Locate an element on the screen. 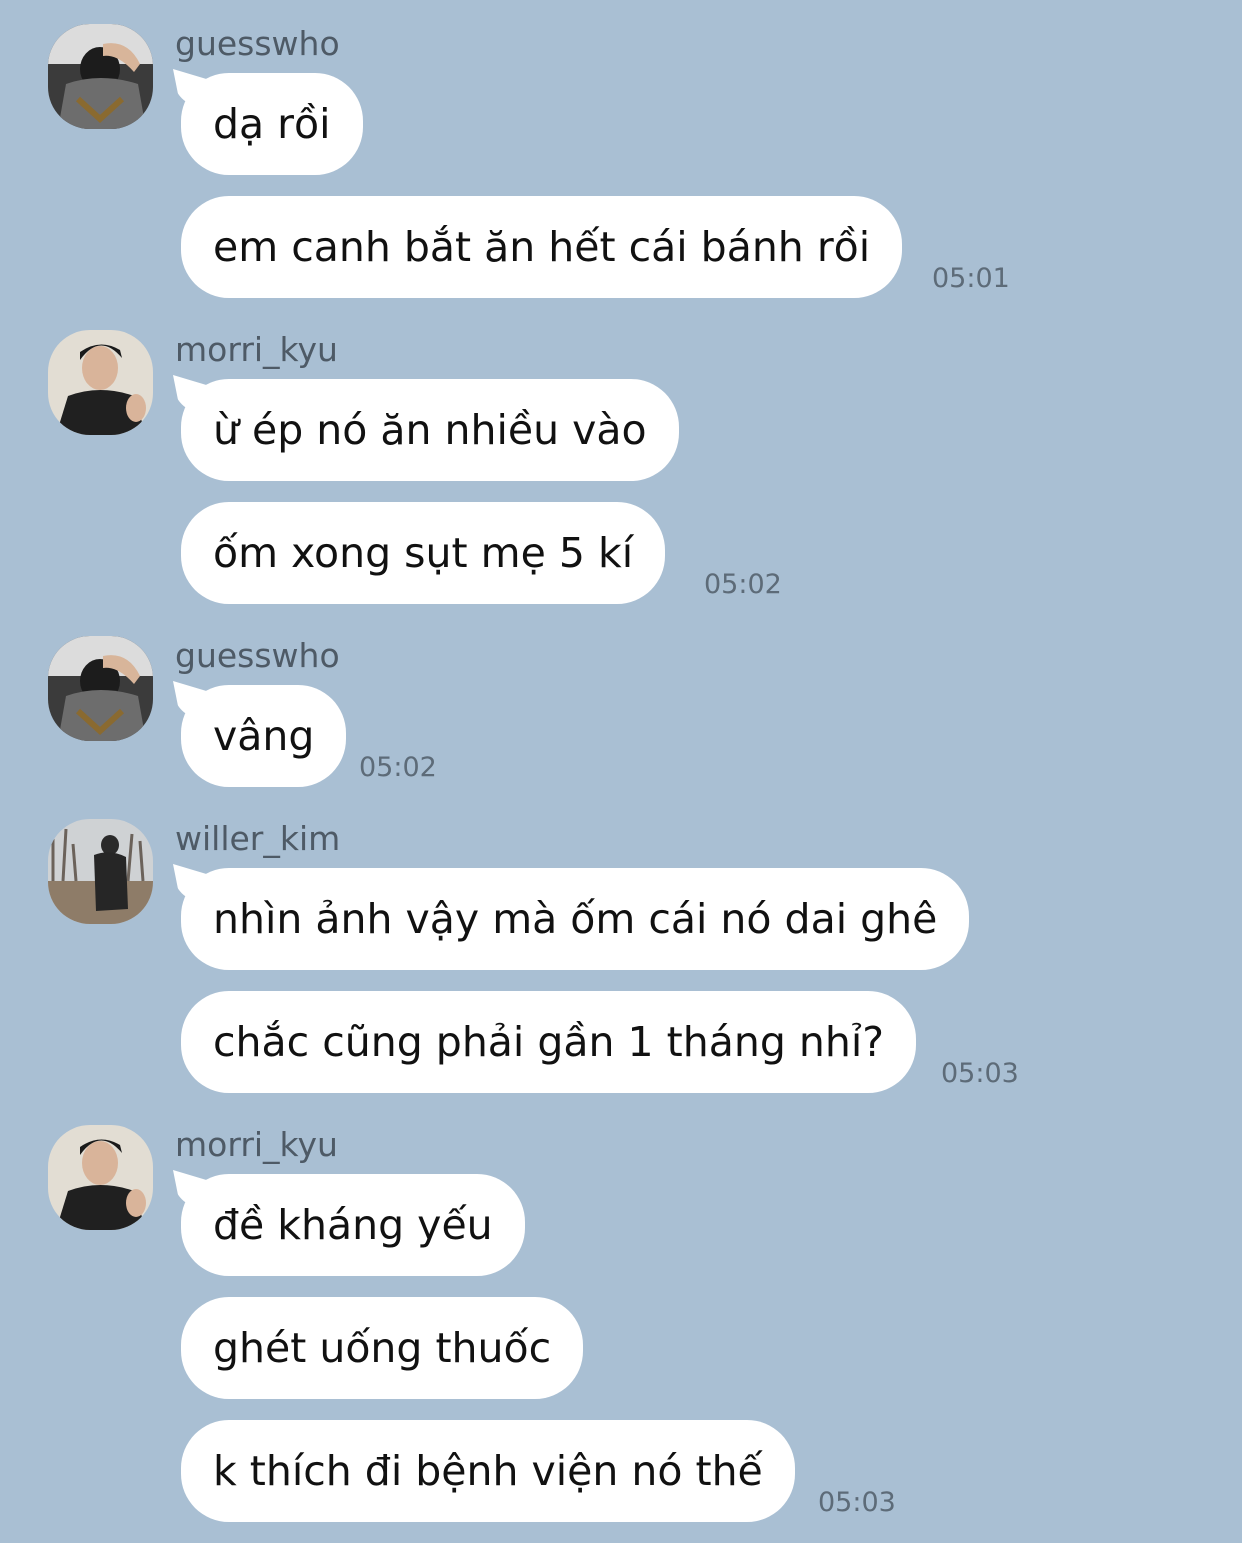  message-bubble: vâng is located at coordinates (264, 736).